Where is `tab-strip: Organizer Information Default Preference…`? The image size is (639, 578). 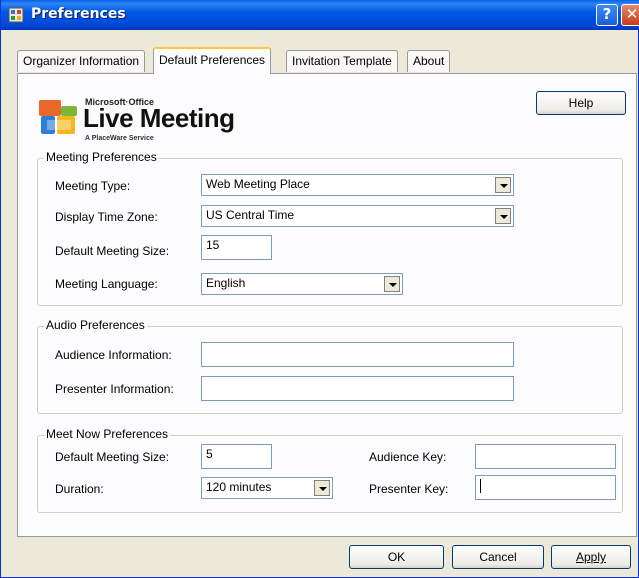 tab-strip: Organizer Information Default Preference… is located at coordinates (320, 58).